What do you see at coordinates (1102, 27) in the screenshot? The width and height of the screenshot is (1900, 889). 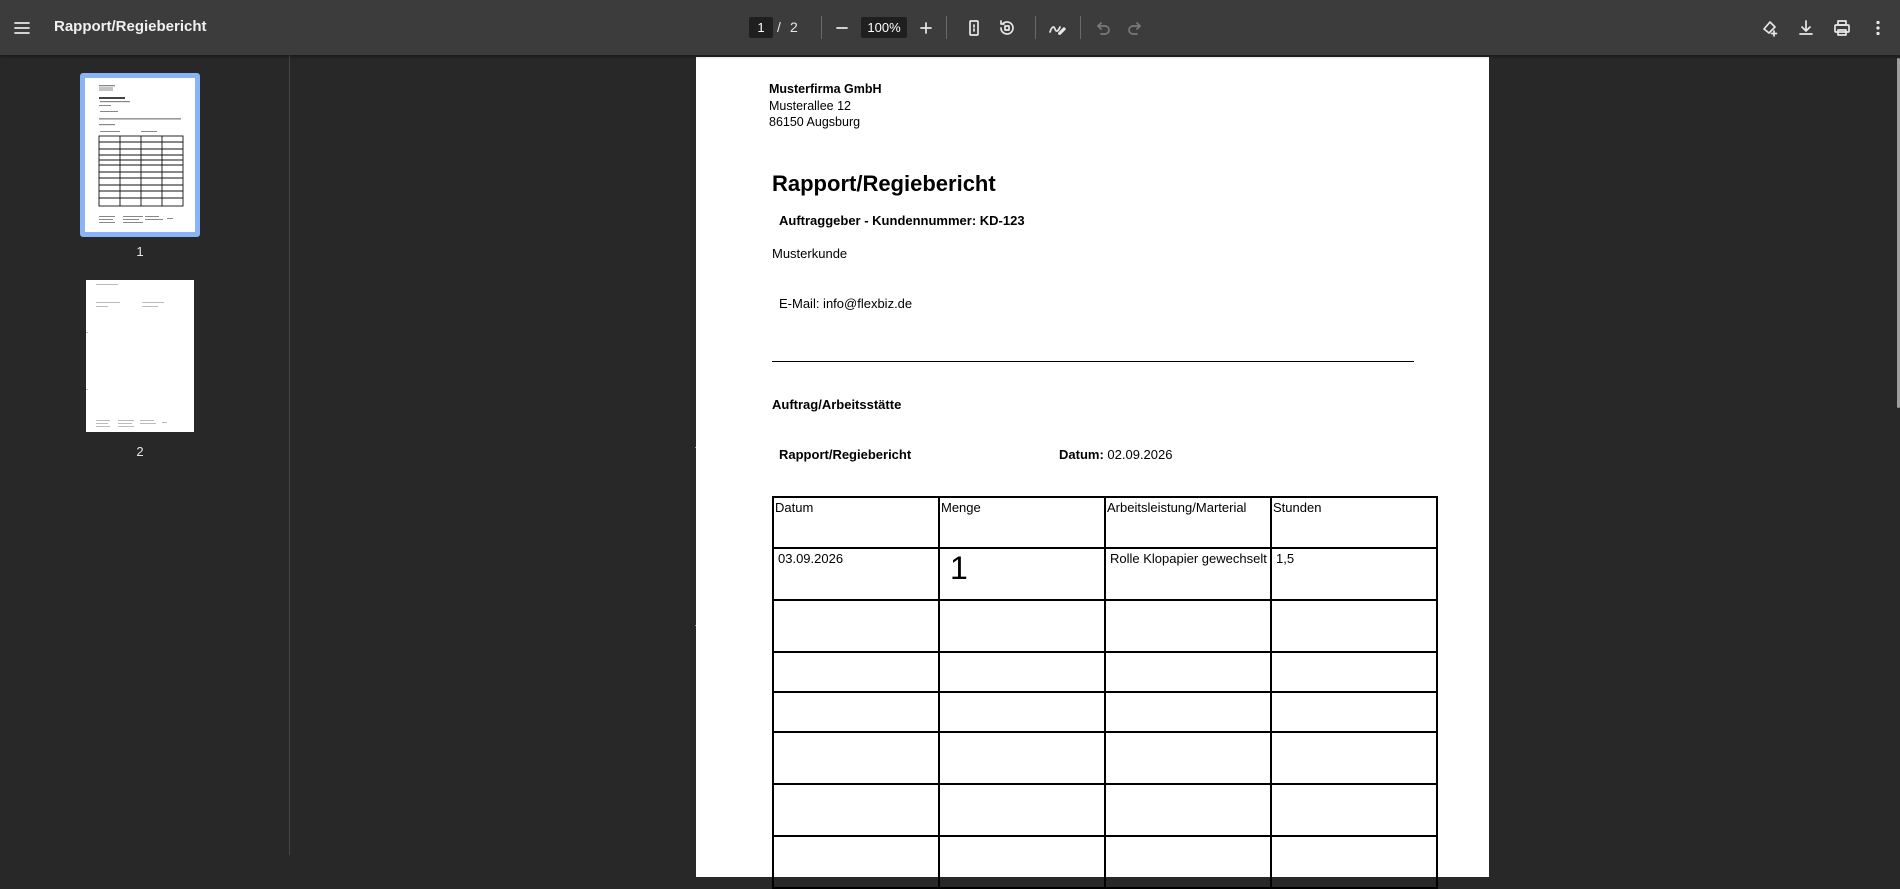 I see `undo-icon` at bounding box center [1102, 27].